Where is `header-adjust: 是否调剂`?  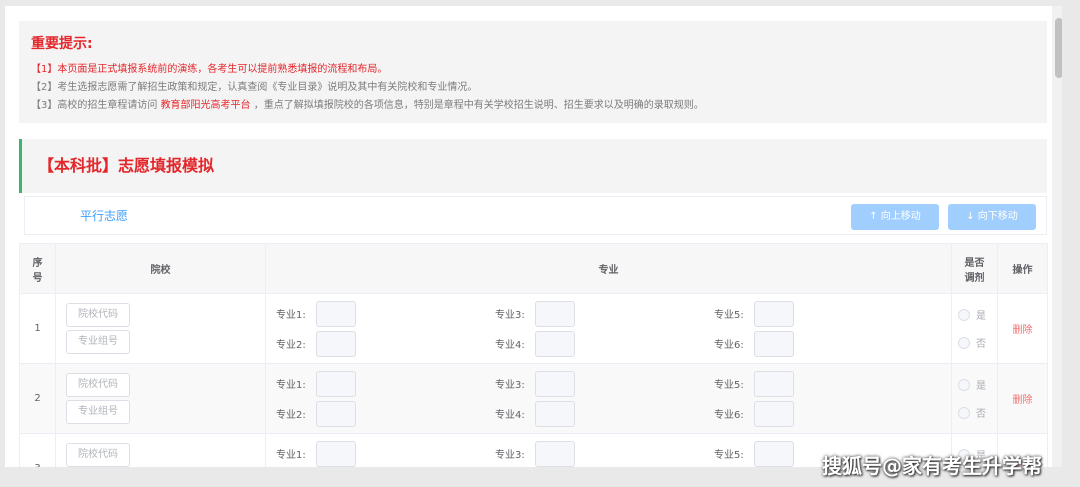 header-adjust: 是否调剂 is located at coordinates (974, 268).